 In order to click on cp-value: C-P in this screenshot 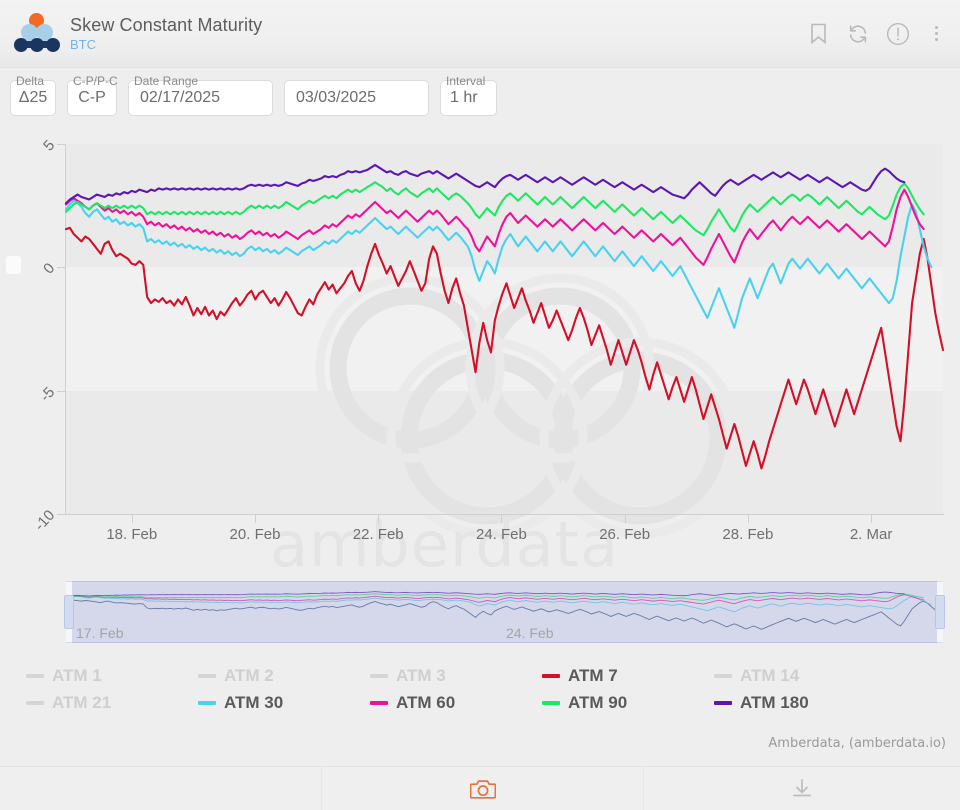, I will do `click(92, 98)`.